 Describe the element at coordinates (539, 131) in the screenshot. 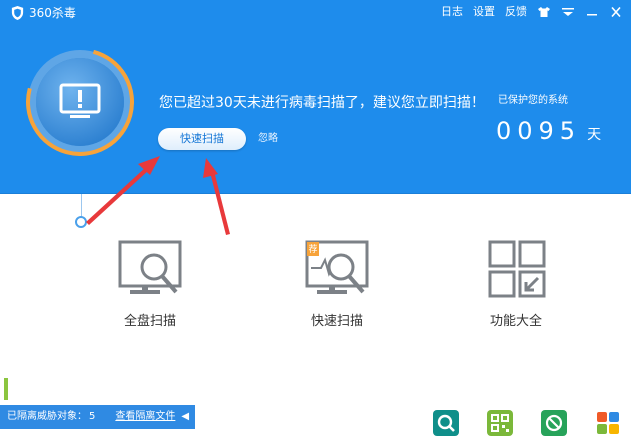

I see `protected-days-count: 0095` at that location.